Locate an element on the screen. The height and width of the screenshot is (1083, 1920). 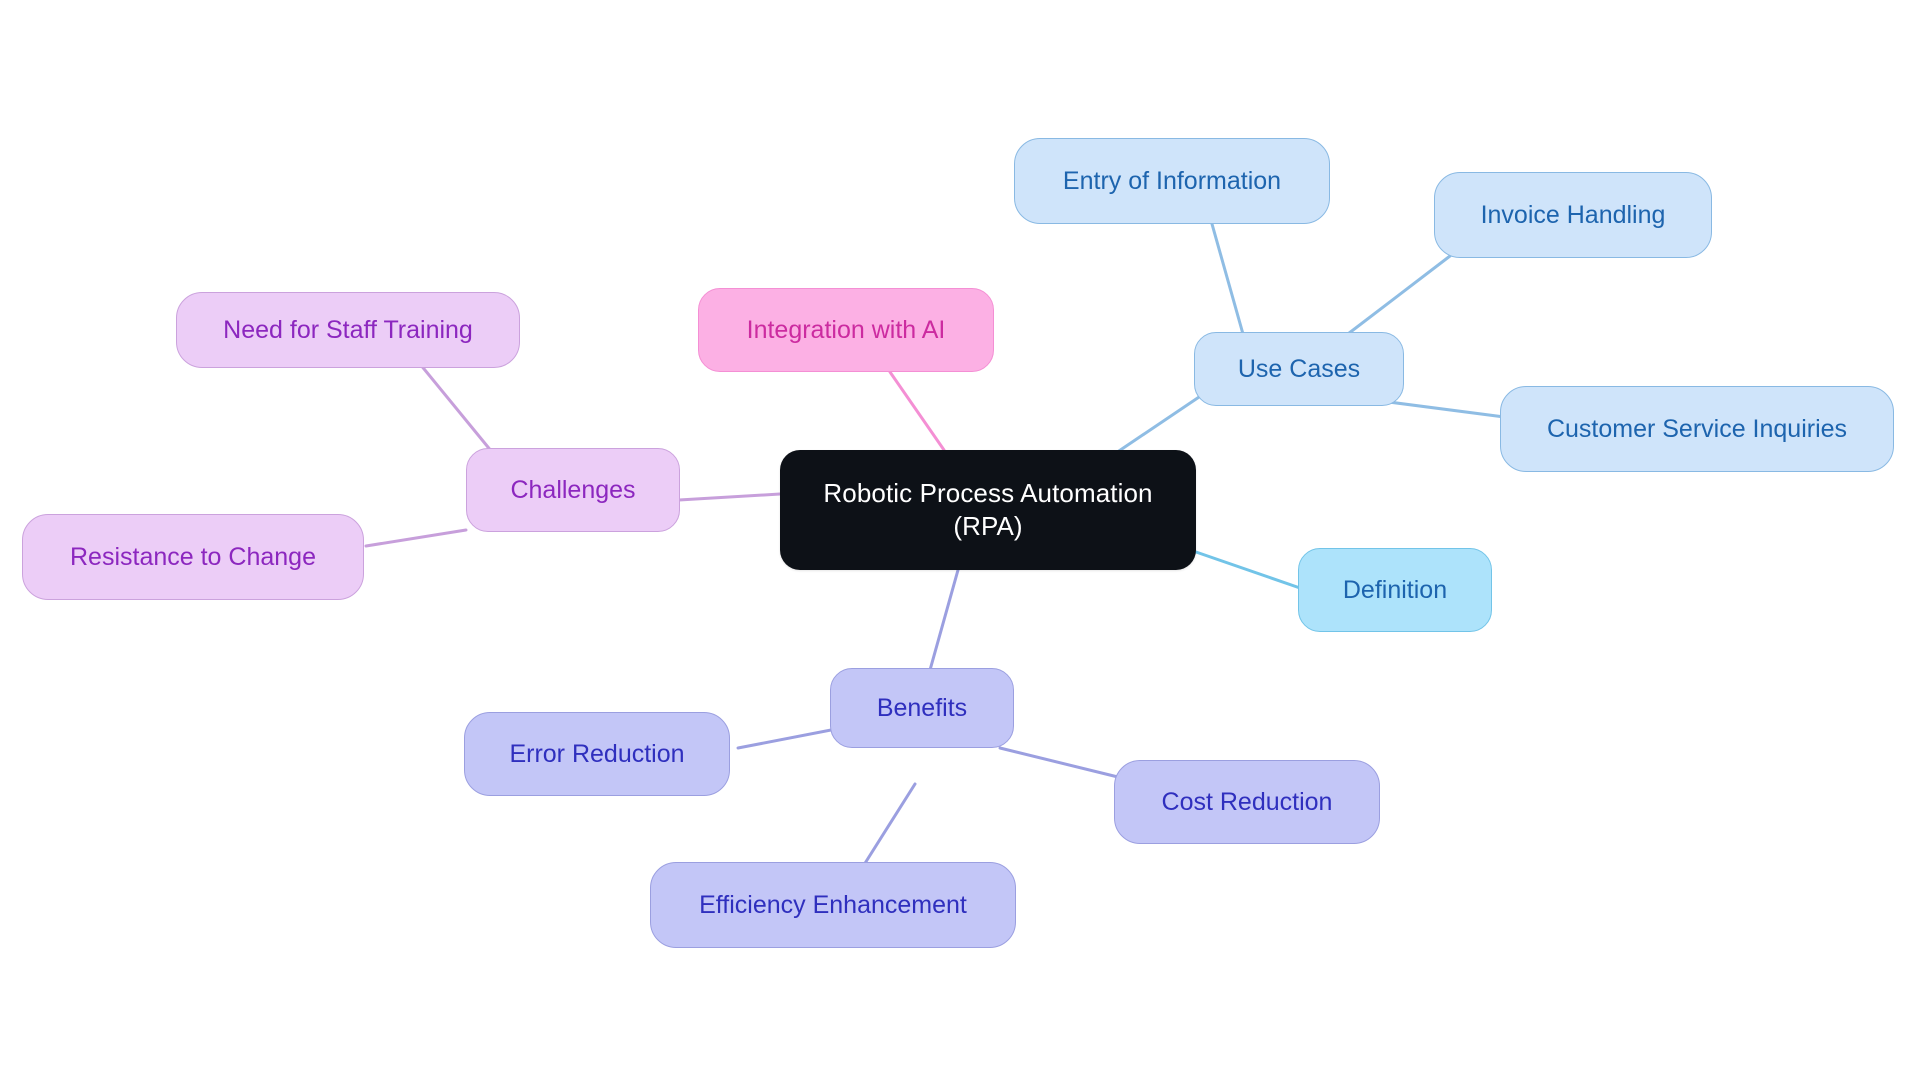
node-resistance-to-change-label: Resistance to Change is located at coordinates (193, 557).